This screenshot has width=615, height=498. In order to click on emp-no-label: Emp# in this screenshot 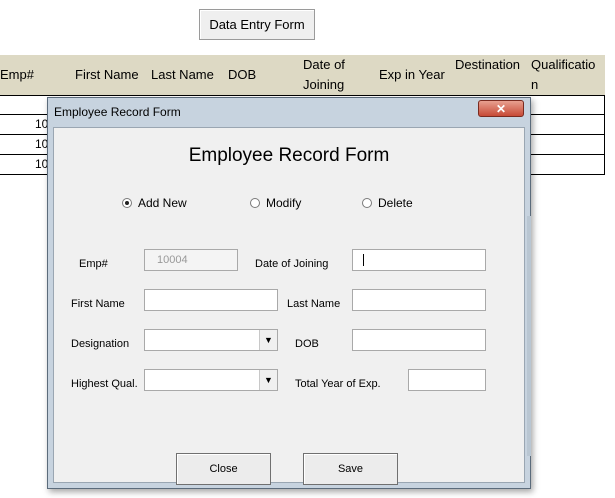, I will do `click(93, 264)`.